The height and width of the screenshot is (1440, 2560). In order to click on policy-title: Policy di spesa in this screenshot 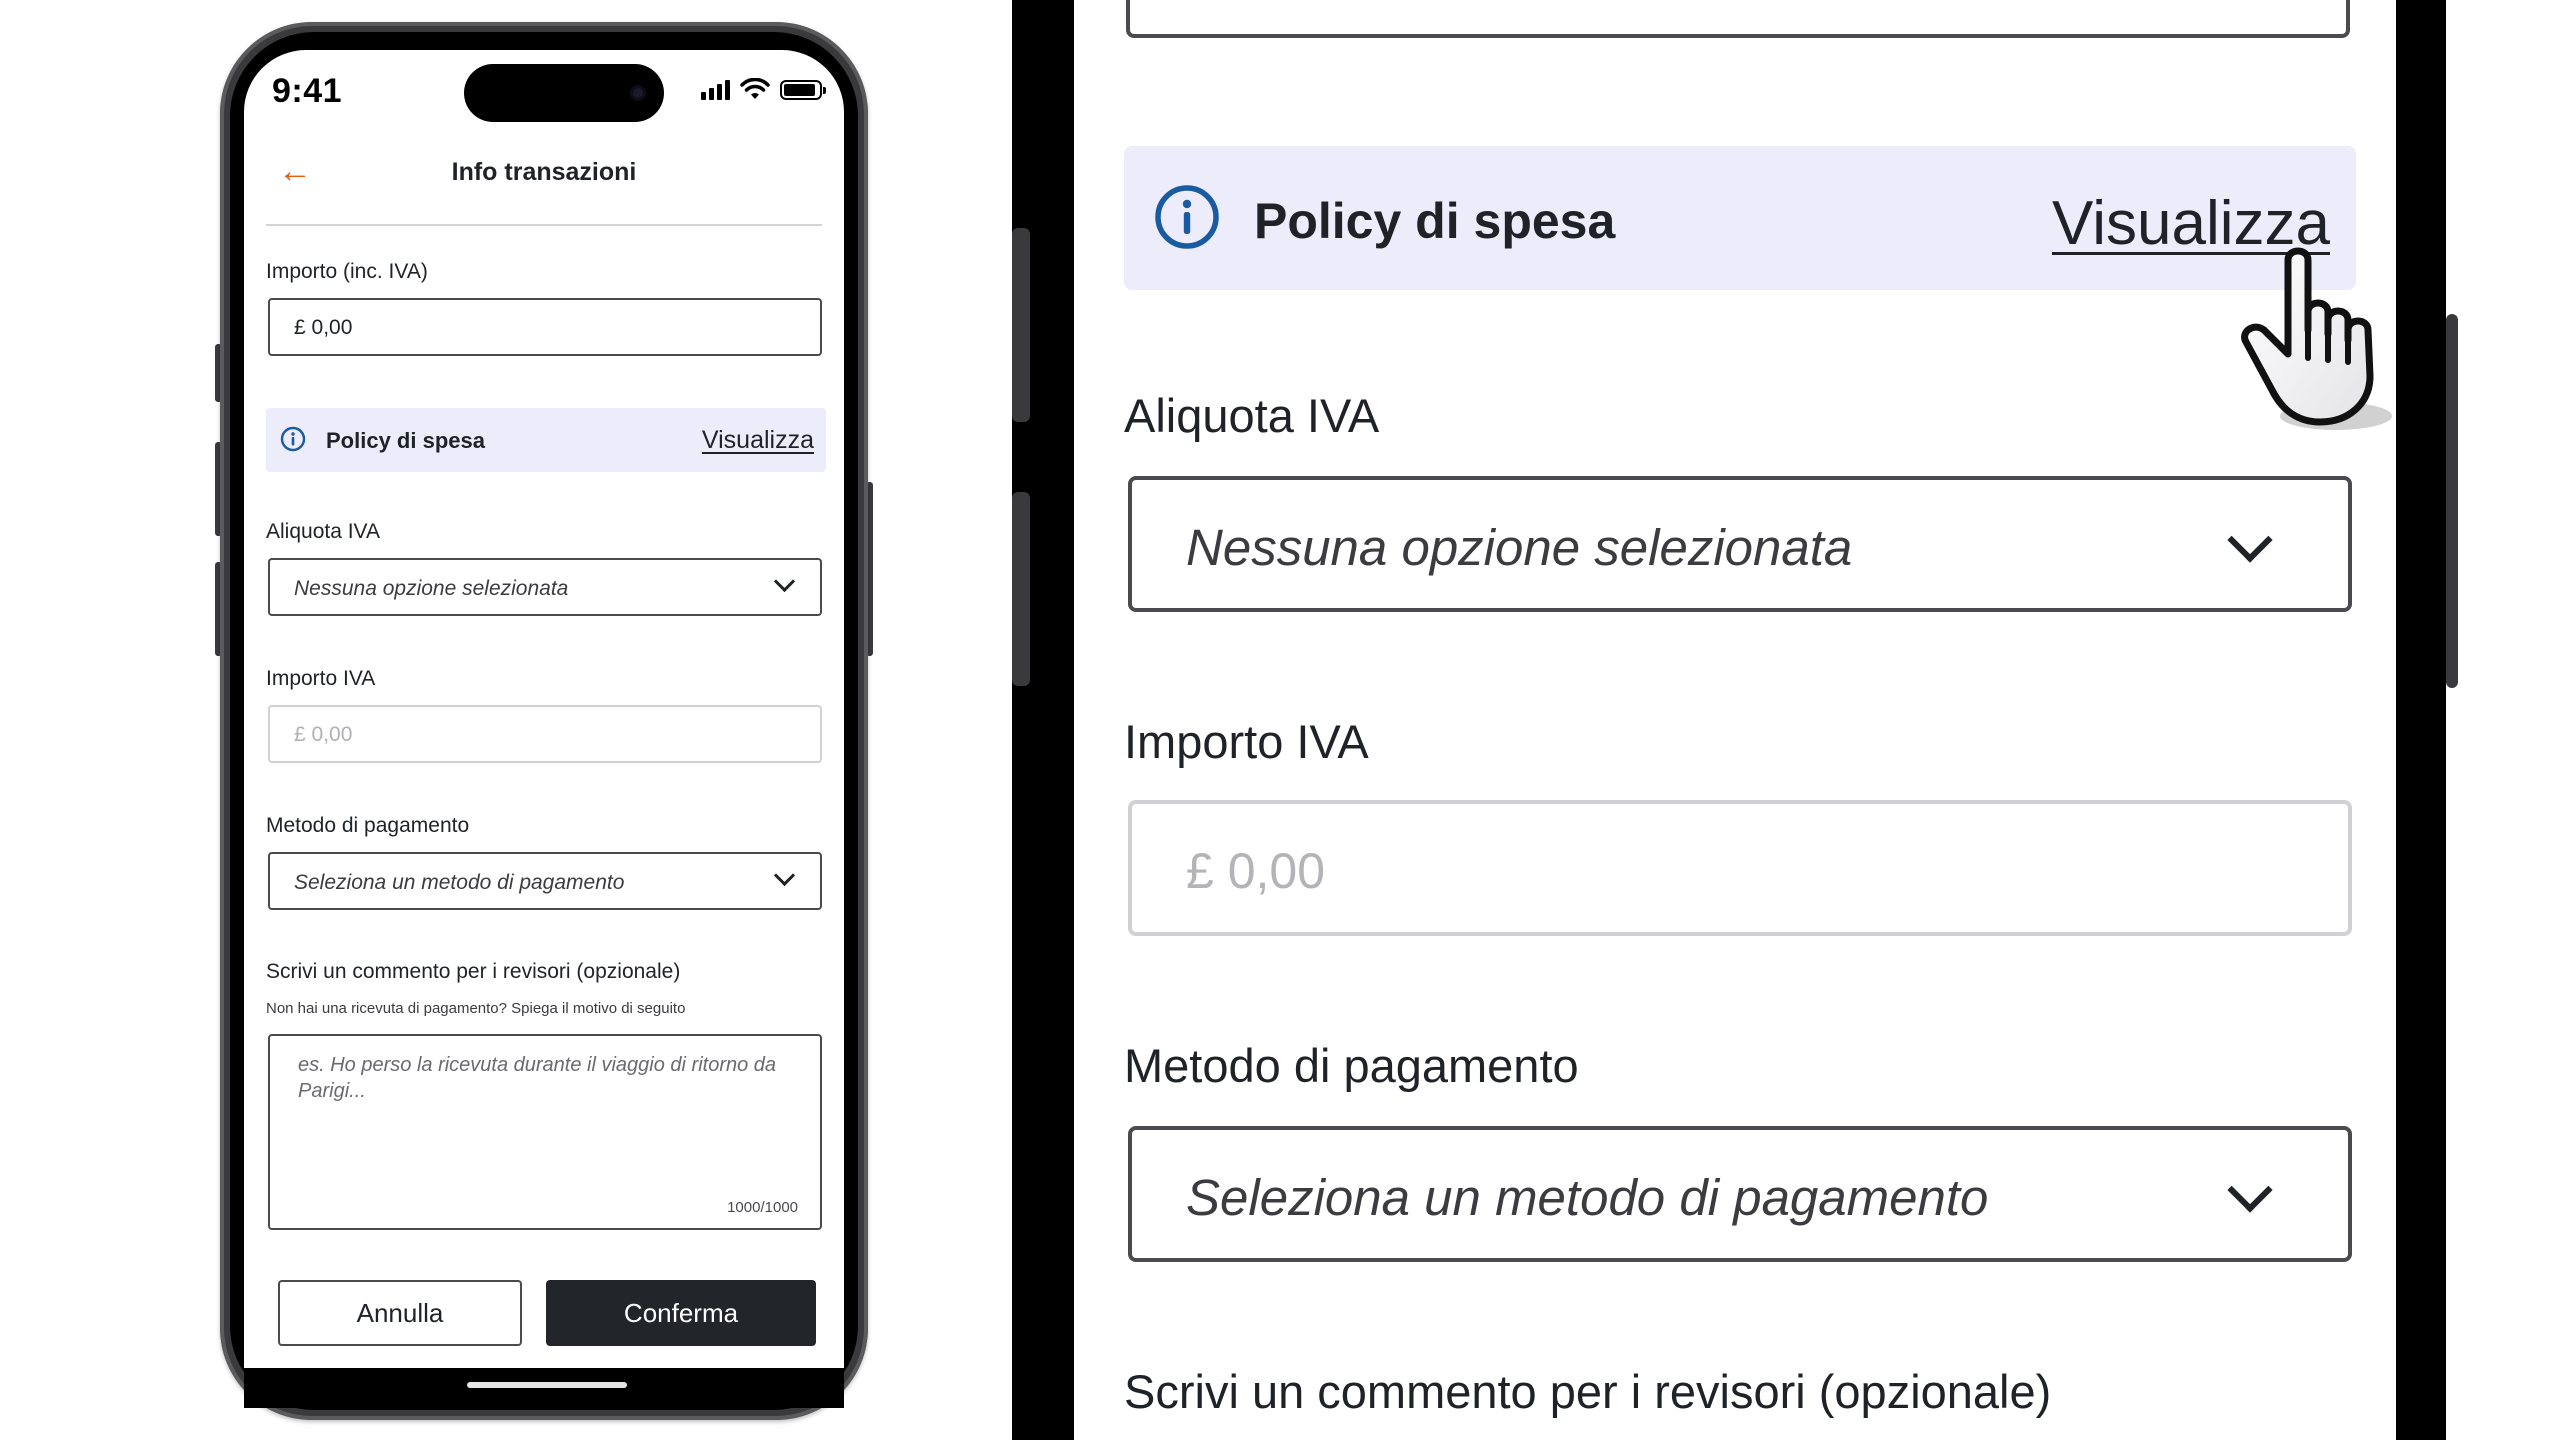, I will do `click(405, 440)`.